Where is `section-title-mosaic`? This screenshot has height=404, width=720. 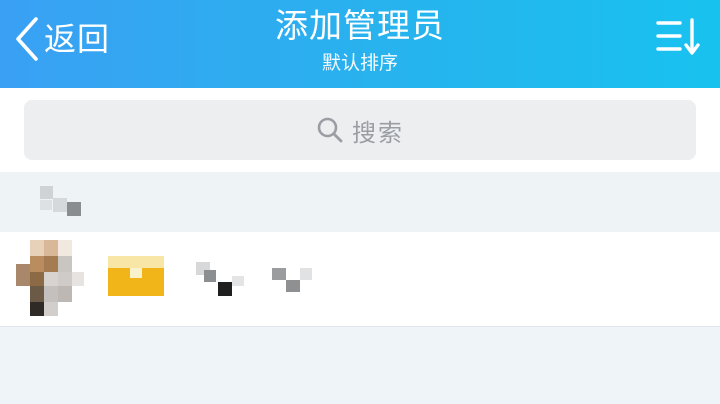
section-title-mosaic is located at coordinates (60, 201).